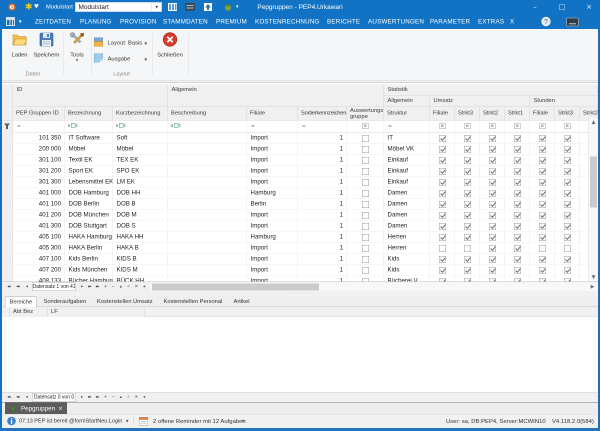 The image size is (600, 431). I want to click on menu-item-kostenrechnung: KOSTENRECHNUNG, so click(287, 21).